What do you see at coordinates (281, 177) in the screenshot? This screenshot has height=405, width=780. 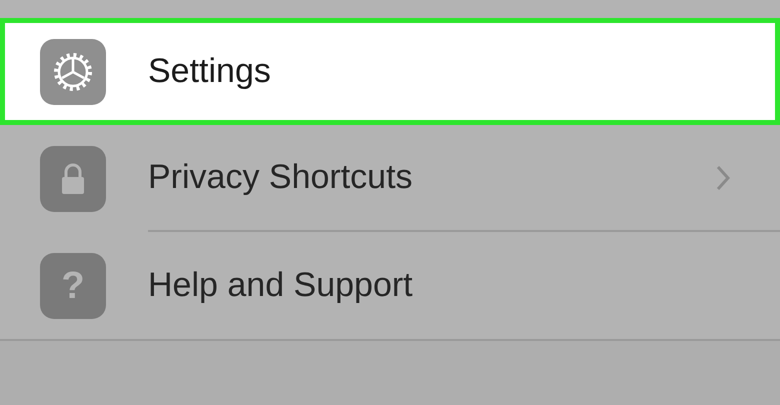 I see `item-label: Privacy Shortcuts` at bounding box center [281, 177].